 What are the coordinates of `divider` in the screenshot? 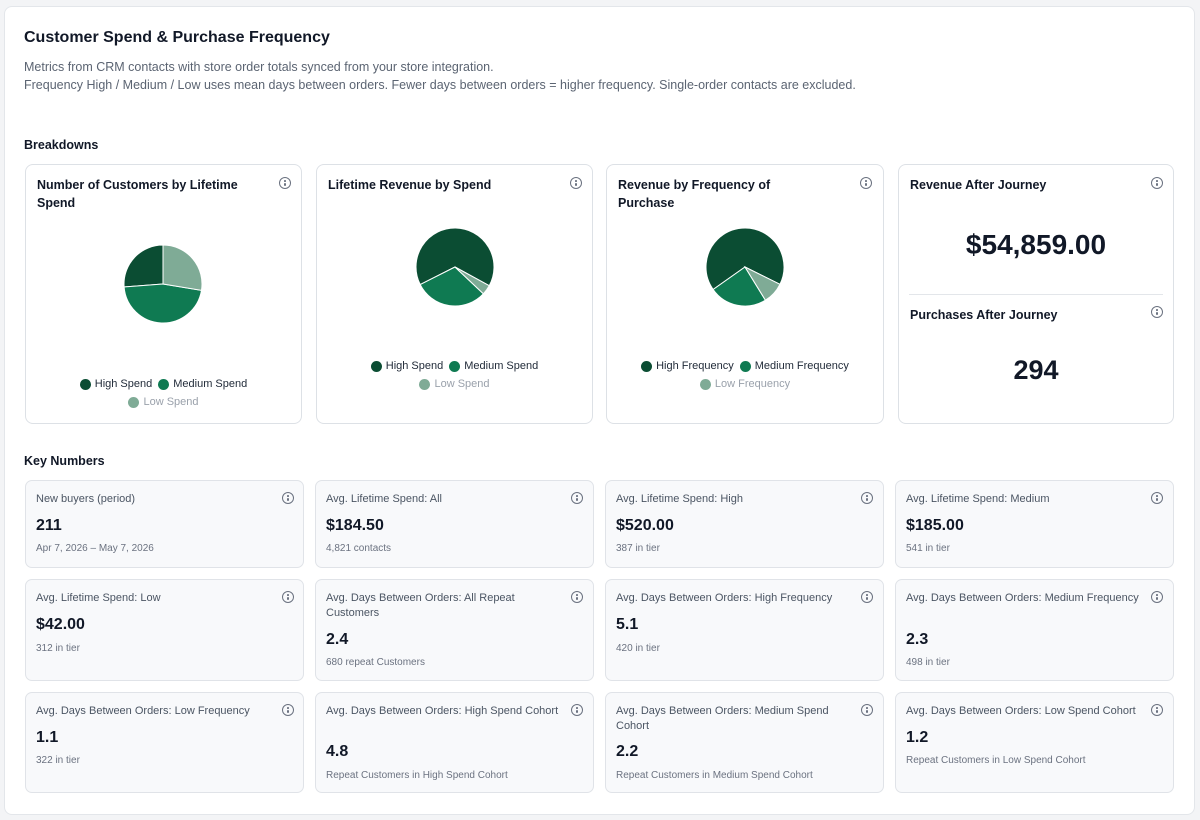 It's located at (1036, 294).